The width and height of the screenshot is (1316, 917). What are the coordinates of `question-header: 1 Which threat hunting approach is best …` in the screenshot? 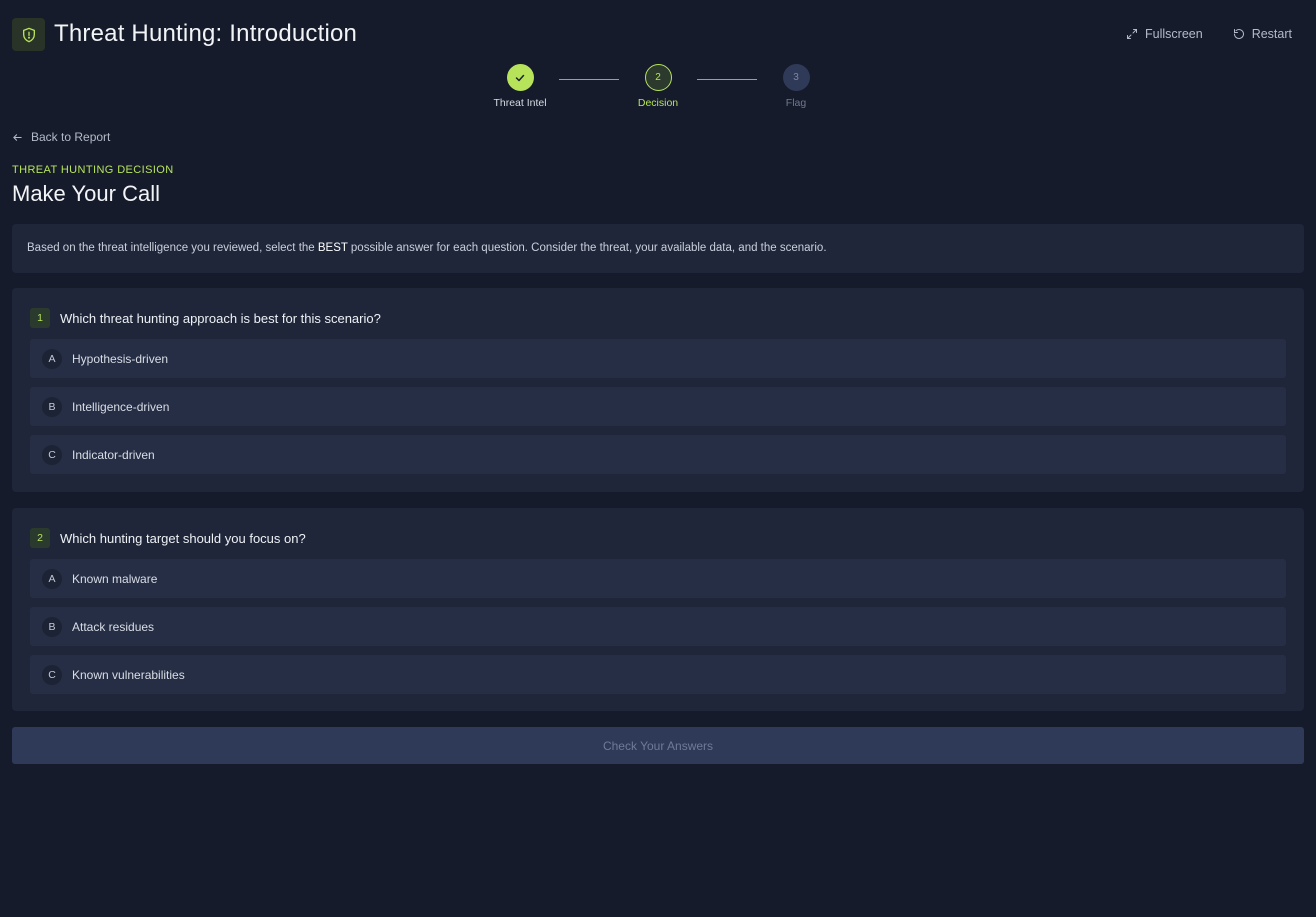 It's located at (205, 318).